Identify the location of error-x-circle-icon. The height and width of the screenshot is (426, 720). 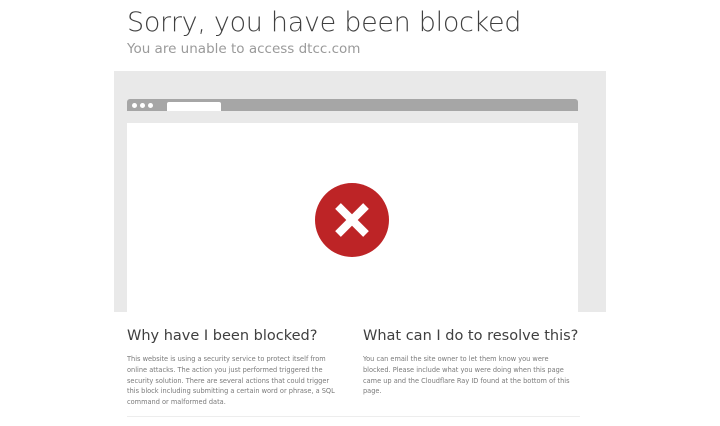
(352, 220).